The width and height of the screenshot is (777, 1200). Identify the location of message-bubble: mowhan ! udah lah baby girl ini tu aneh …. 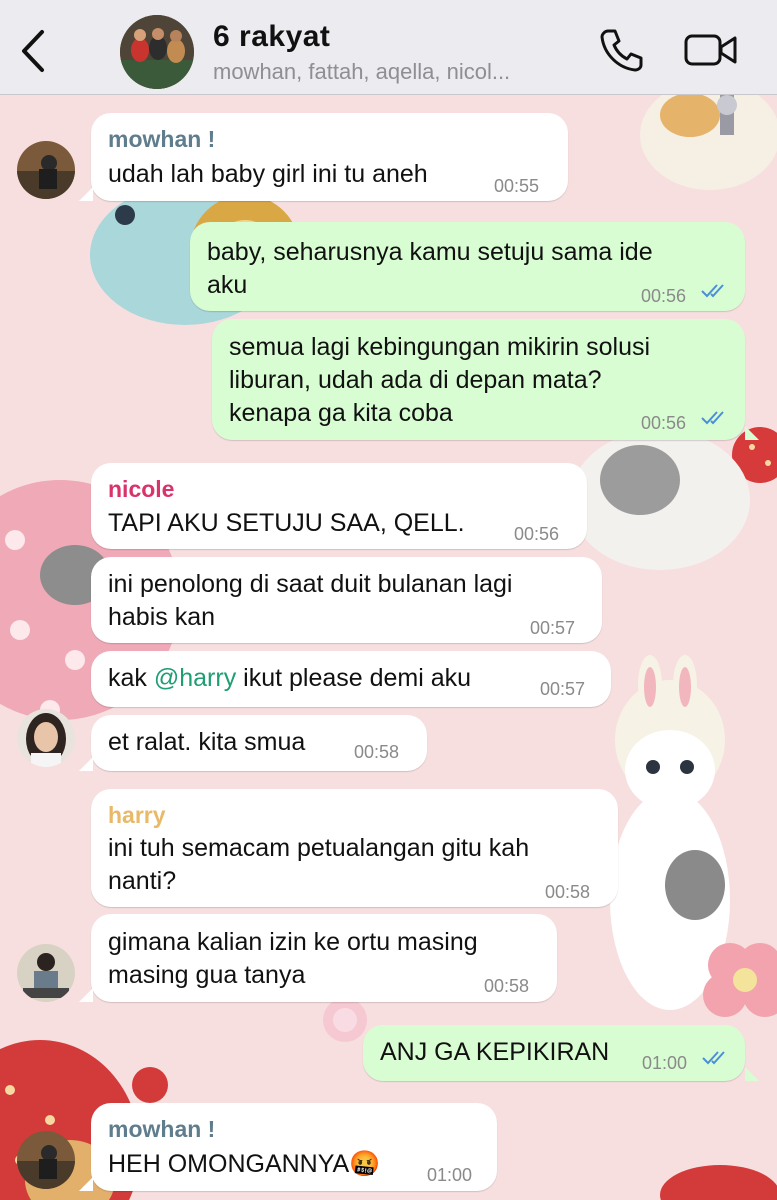
(329, 157).